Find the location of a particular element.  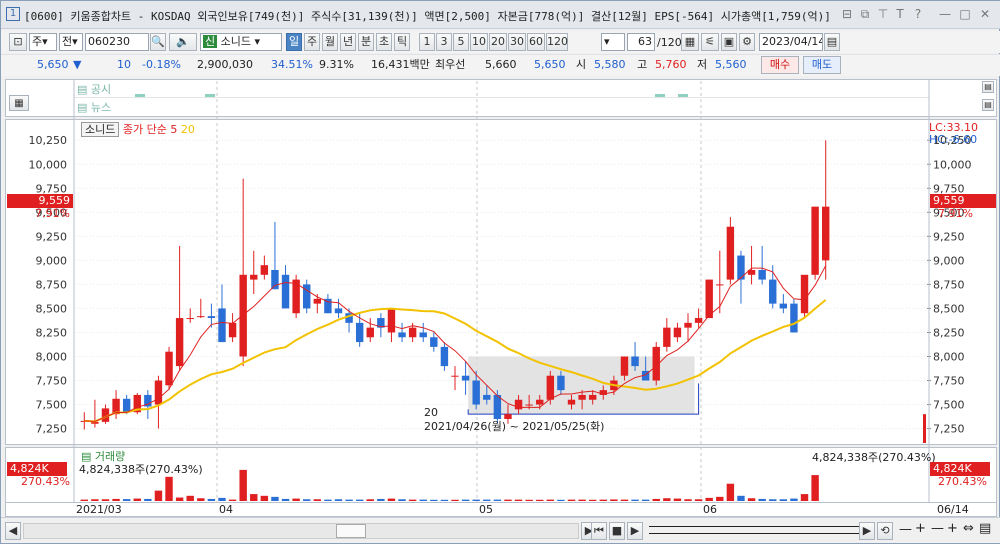

info-strips is located at coordinates (501, 98).